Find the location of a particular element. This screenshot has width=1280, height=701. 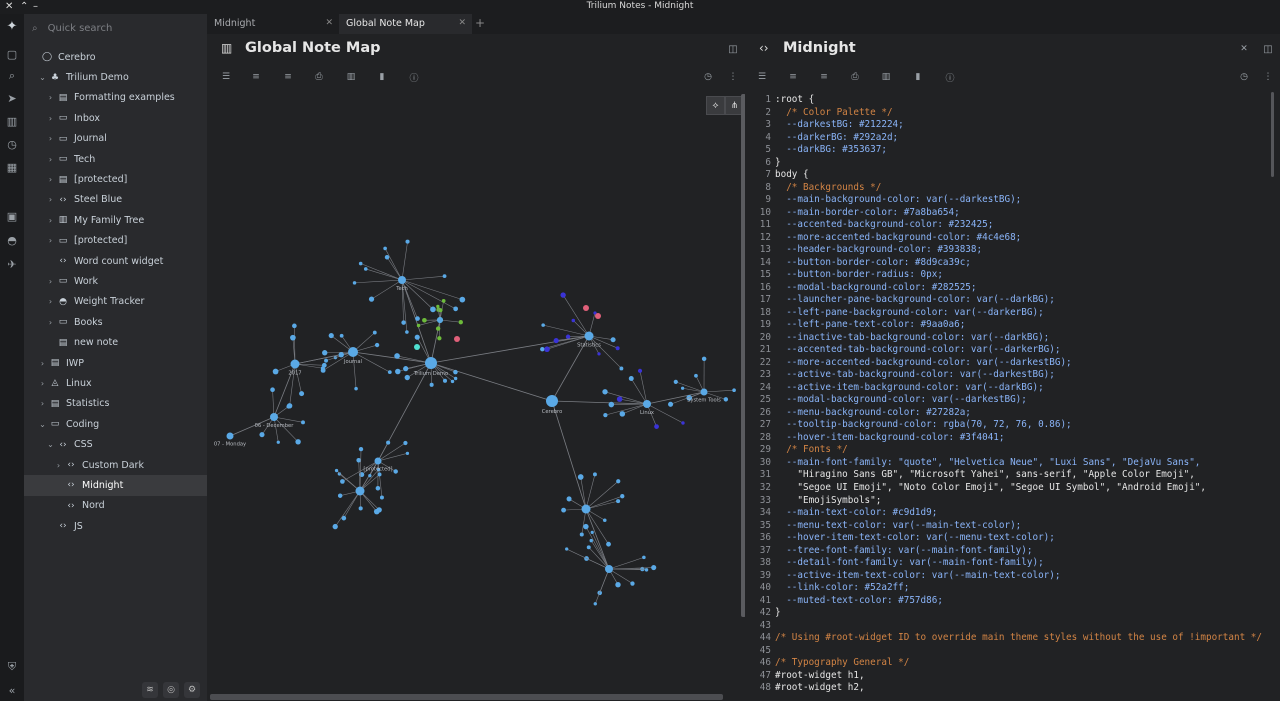

tree-node: › ▭ Inbox is located at coordinates (115, 118).